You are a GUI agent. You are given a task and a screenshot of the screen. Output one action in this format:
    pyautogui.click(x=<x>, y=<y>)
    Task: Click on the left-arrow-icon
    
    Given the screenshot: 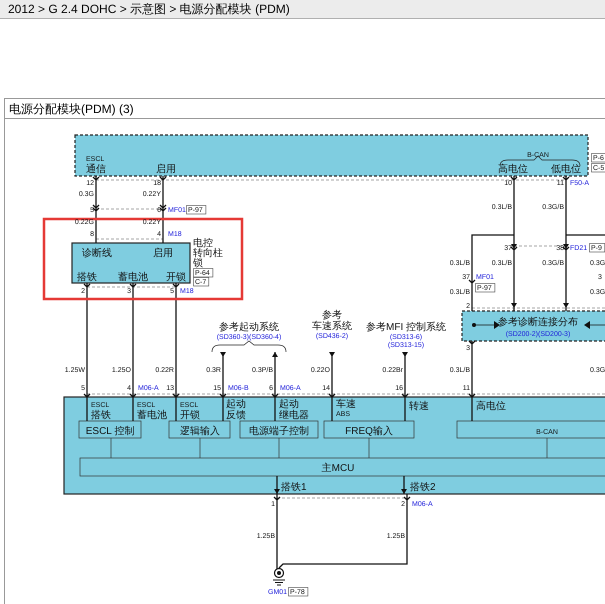 What is the action you would take?
    pyautogui.click(x=594, y=325)
    